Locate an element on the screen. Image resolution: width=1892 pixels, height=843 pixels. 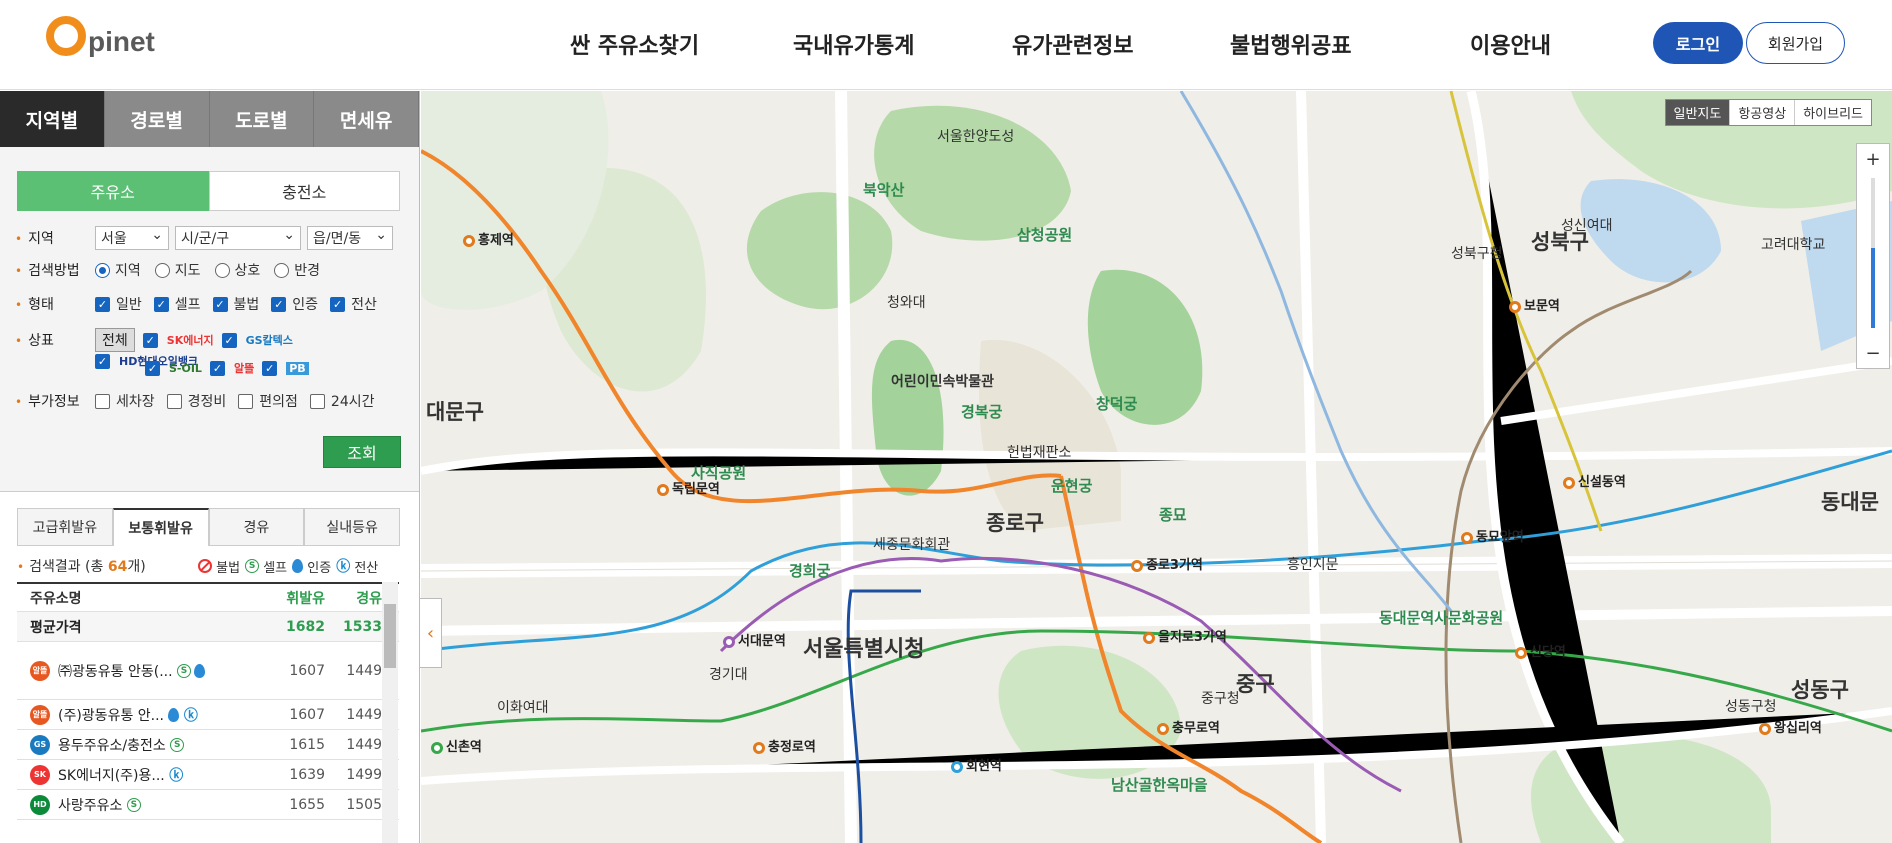
tab-charging-station: 충전소 is located at coordinates (304, 191).